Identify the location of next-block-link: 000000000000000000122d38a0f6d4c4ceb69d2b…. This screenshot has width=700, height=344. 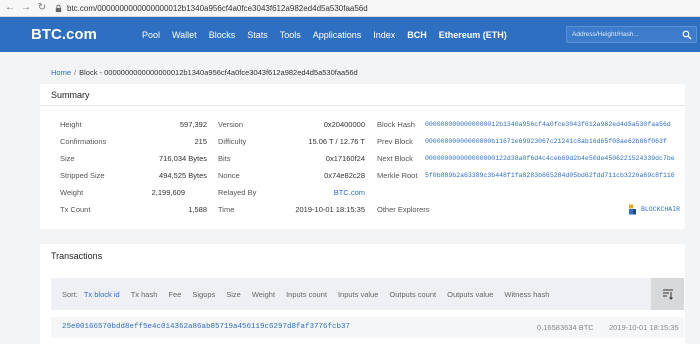
(554, 158).